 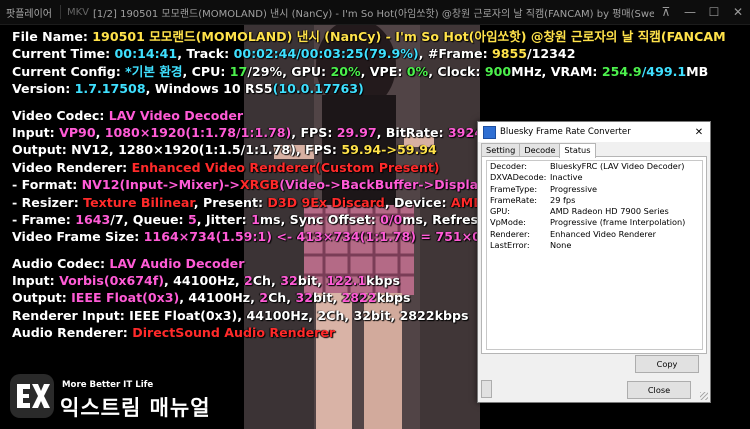 I want to click on app-name: 팟플레이어, so click(x=30, y=12).